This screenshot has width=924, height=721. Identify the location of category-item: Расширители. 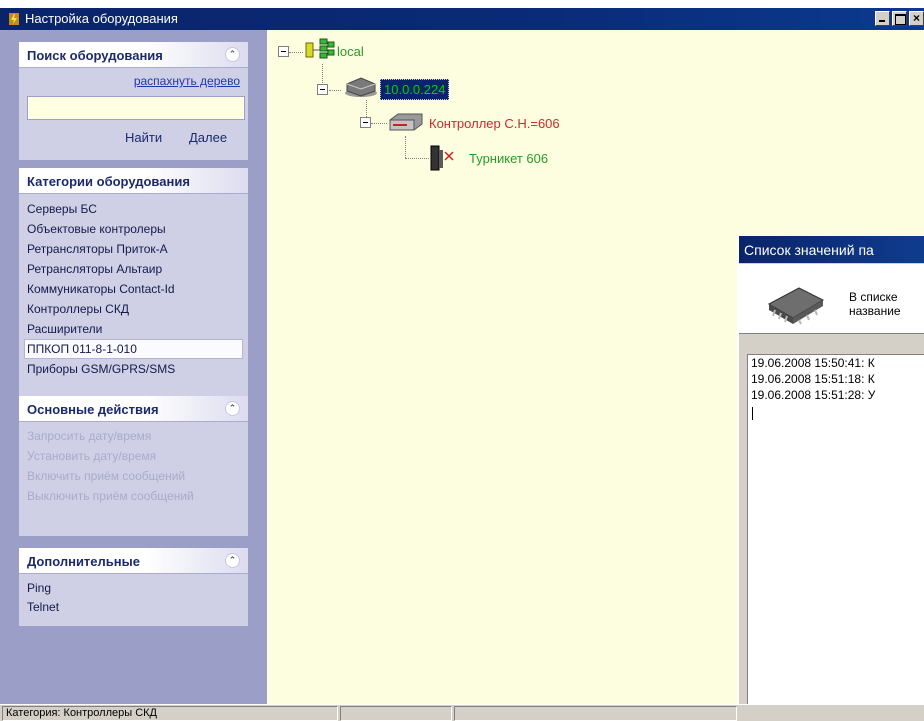
(133, 329).